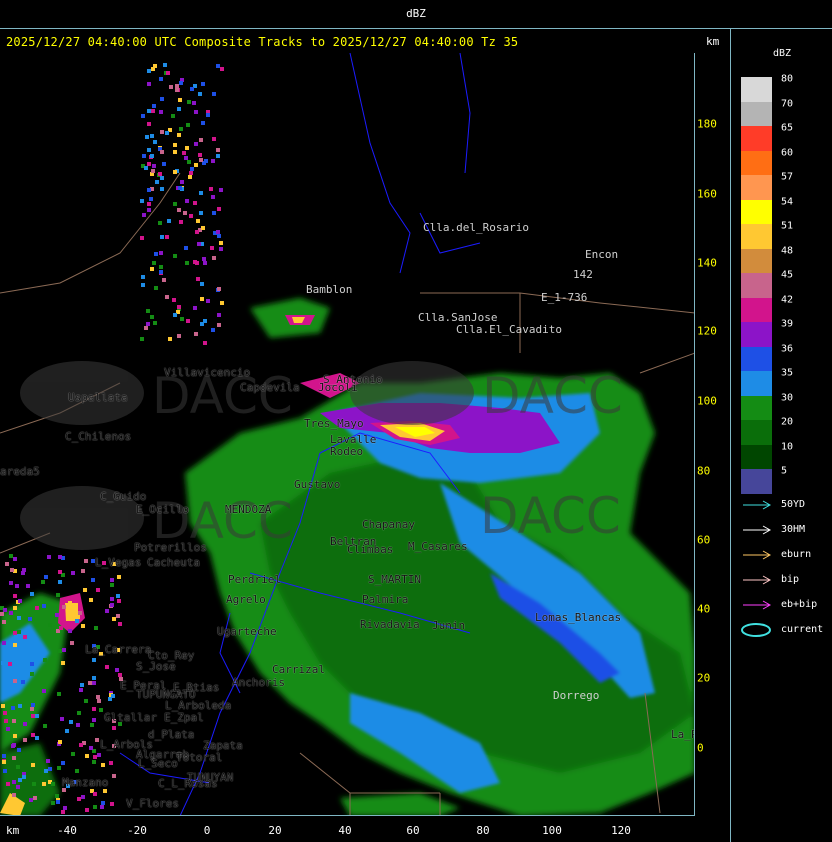  What do you see at coordinates (787, 226) in the screenshot?
I see `legend-level-label: 51` at bounding box center [787, 226].